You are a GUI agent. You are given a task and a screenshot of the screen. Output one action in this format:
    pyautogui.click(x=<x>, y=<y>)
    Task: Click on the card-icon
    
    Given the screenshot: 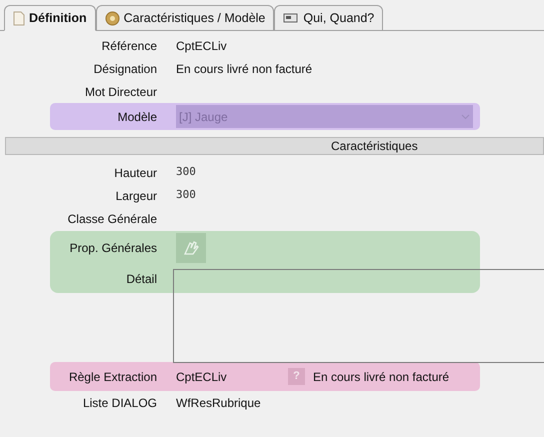 What is the action you would take?
    pyautogui.click(x=291, y=18)
    